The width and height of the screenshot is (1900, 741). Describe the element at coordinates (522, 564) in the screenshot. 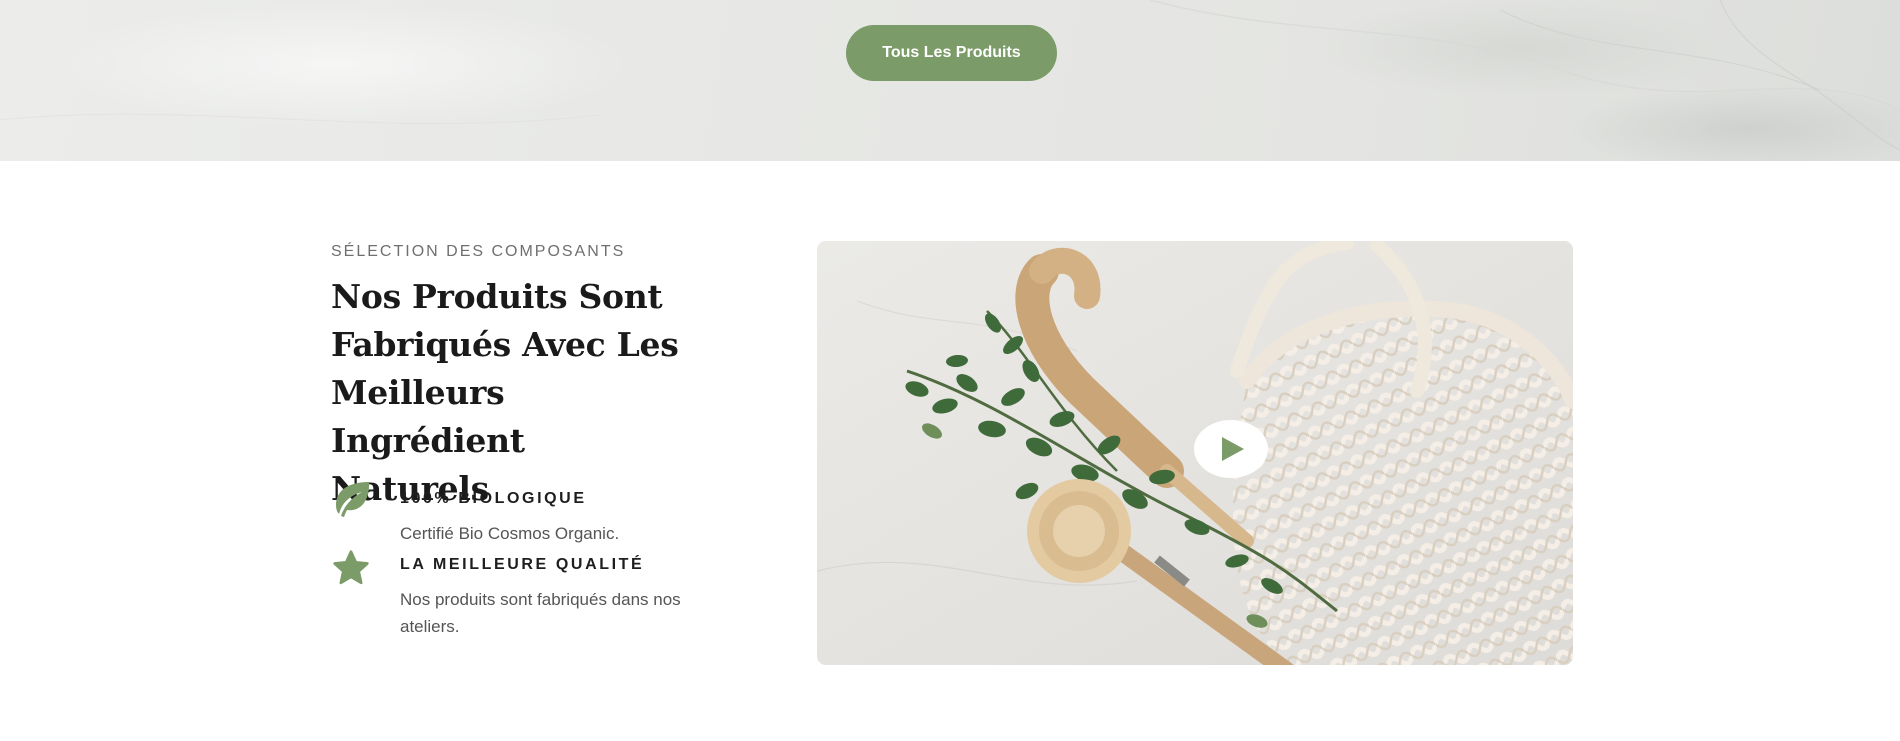

I see `feature-title-quality: LA MEILLEURE QUALITÉ` at that location.